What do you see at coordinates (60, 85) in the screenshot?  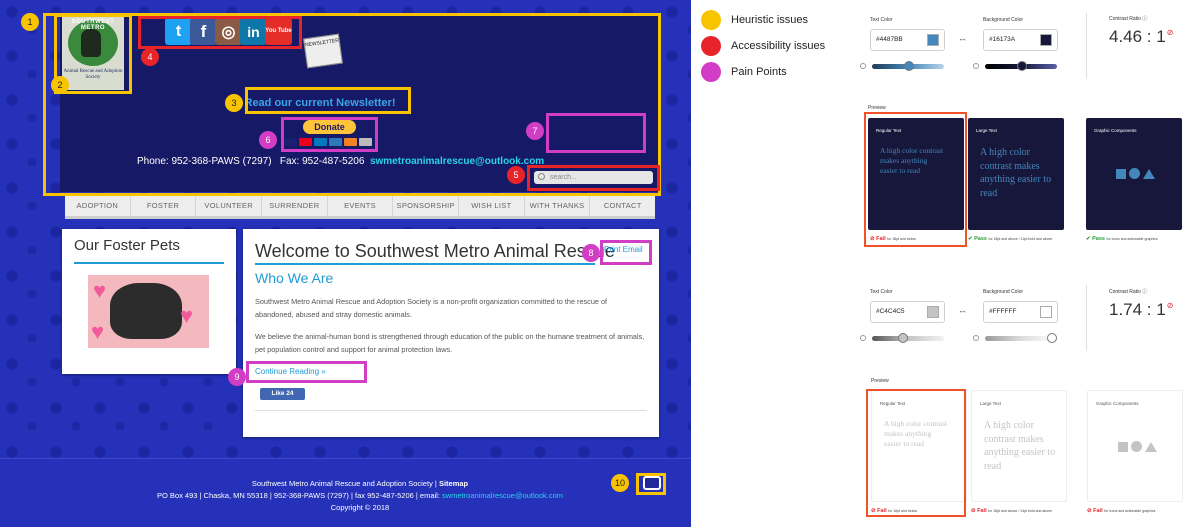 I see `annotation-badge-2: 2` at bounding box center [60, 85].